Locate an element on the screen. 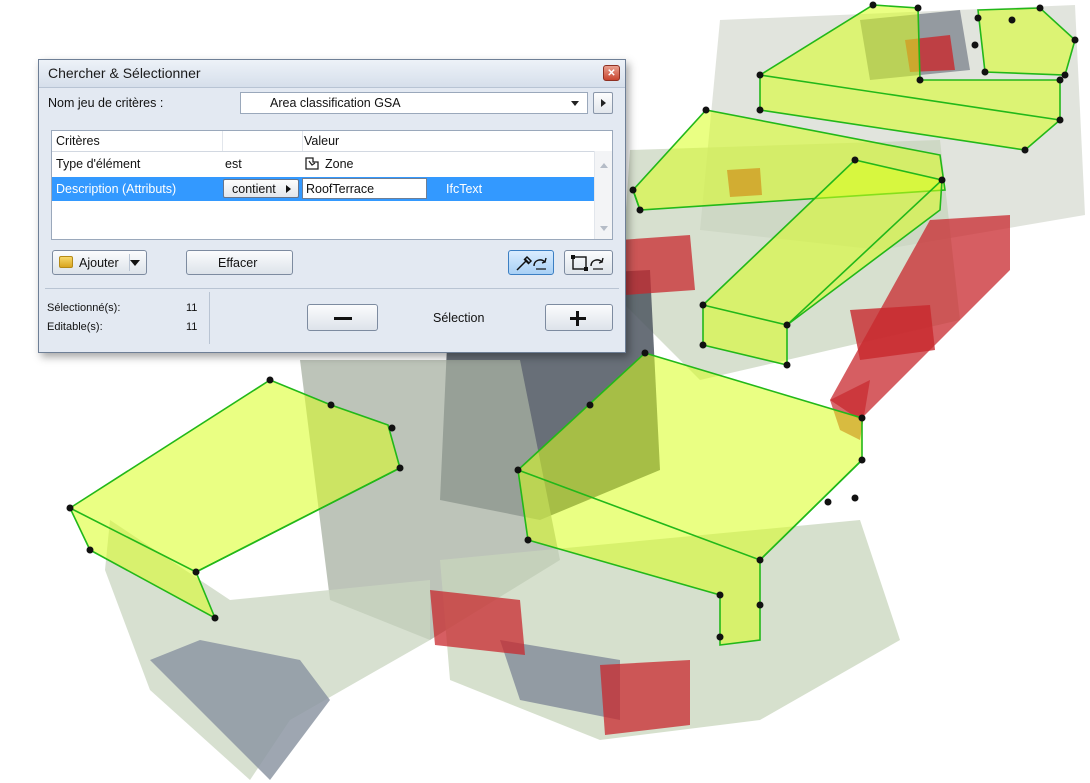 This screenshot has width=1090, height=783. table-scrollbar is located at coordinates (603, 195).